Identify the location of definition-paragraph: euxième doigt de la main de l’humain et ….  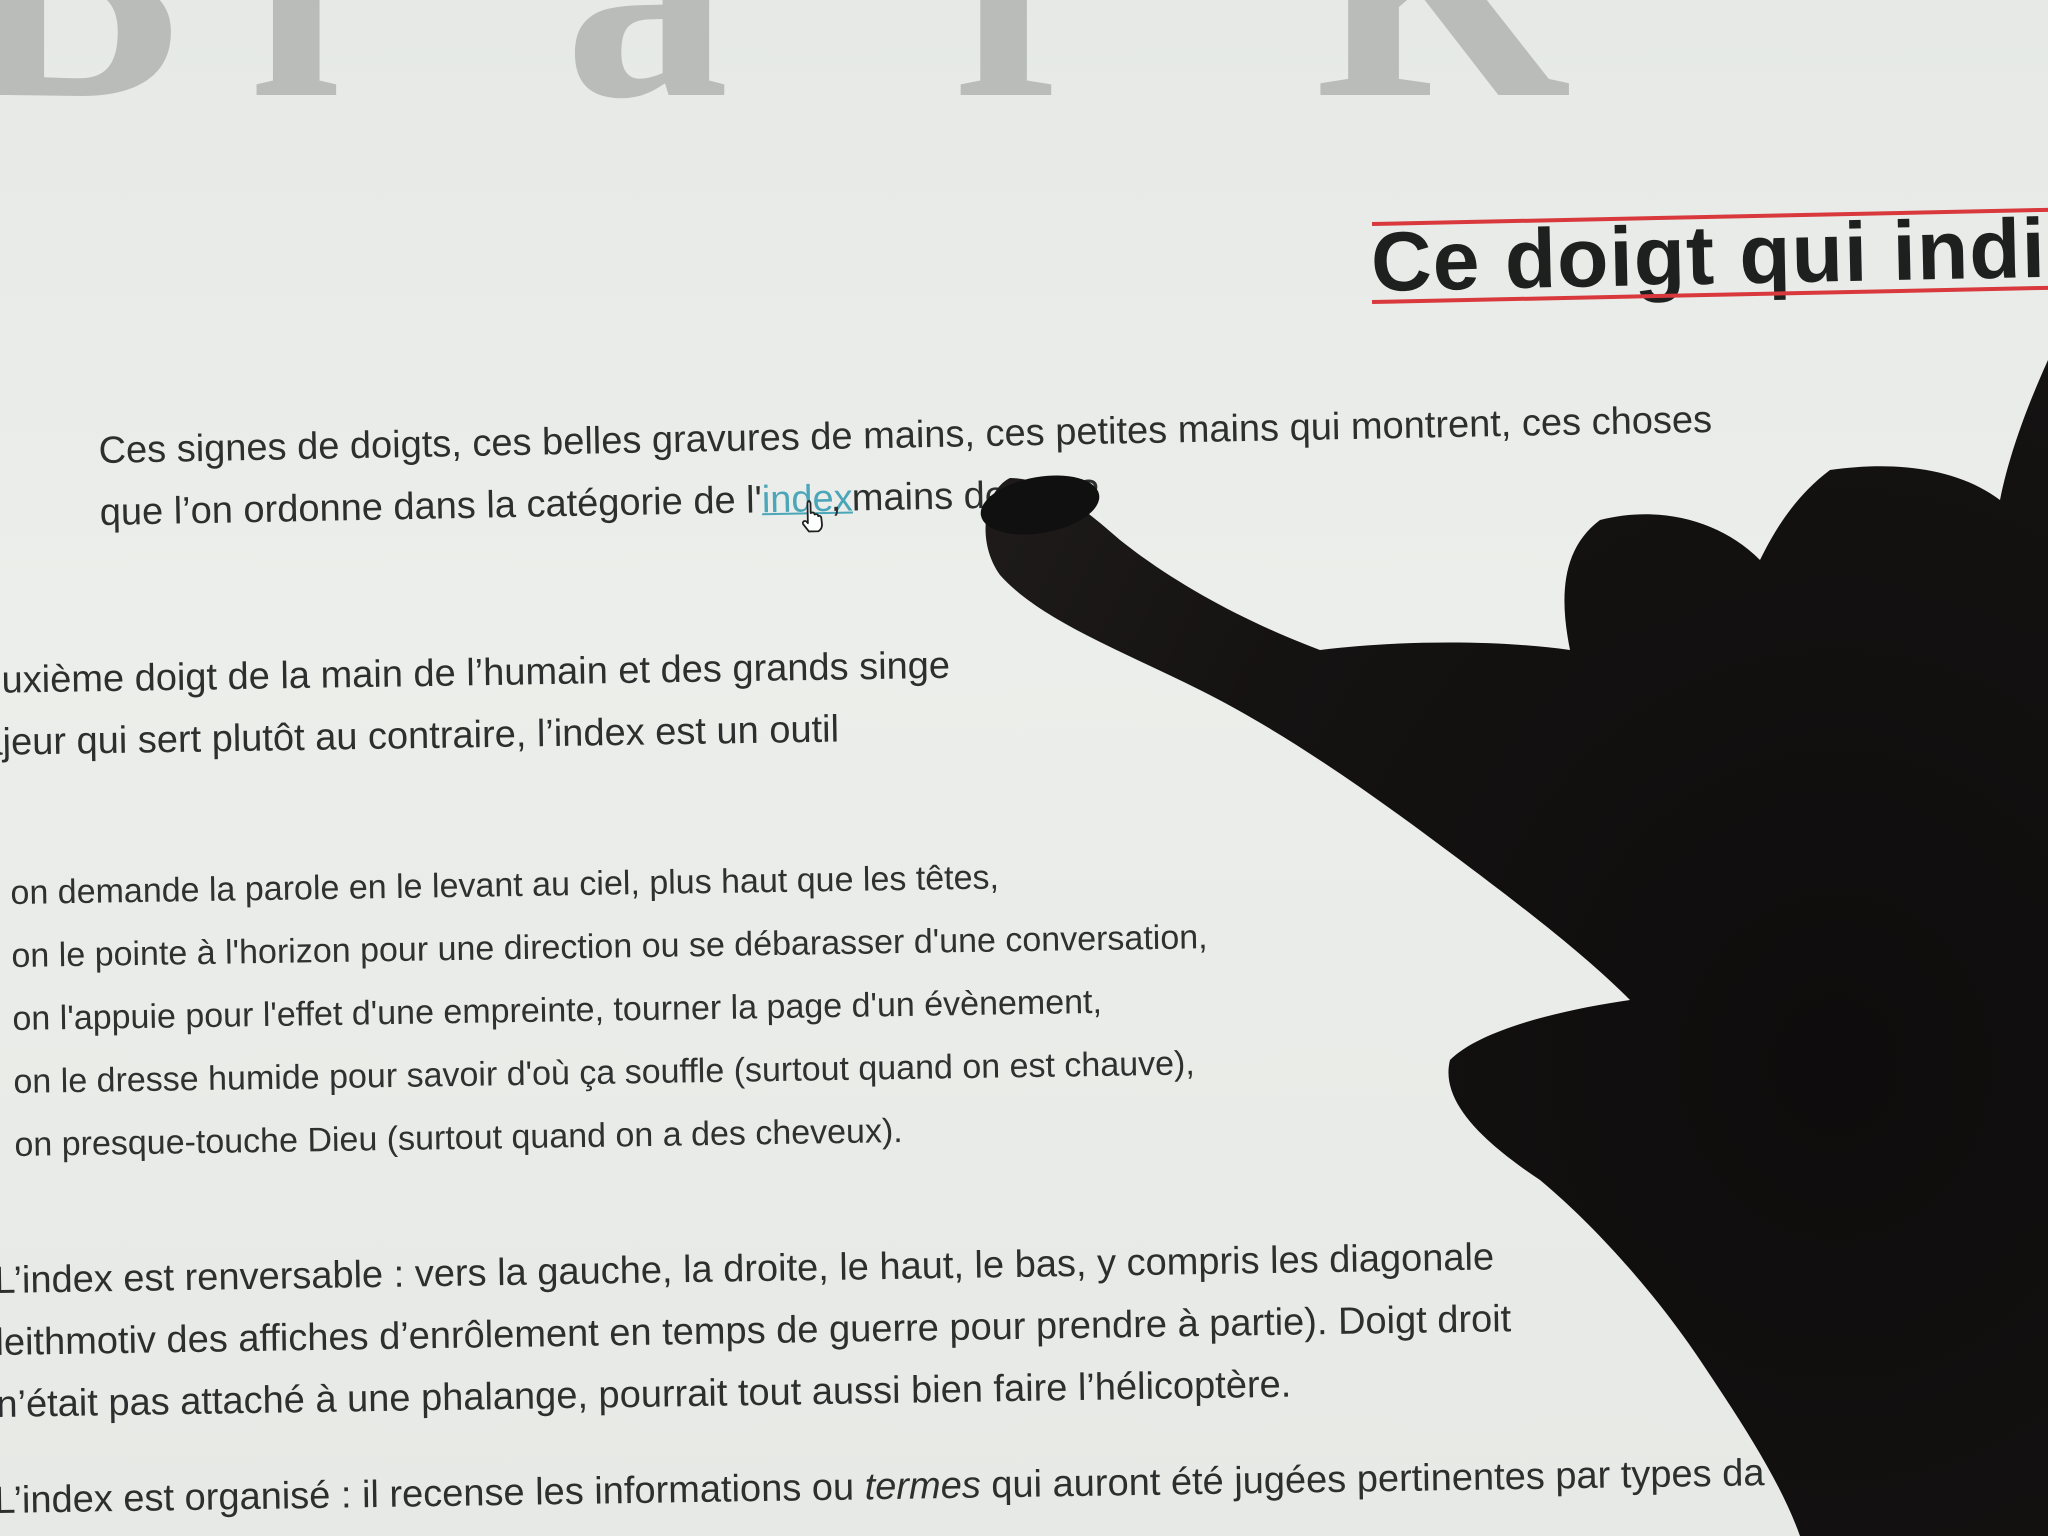
(475, 704).